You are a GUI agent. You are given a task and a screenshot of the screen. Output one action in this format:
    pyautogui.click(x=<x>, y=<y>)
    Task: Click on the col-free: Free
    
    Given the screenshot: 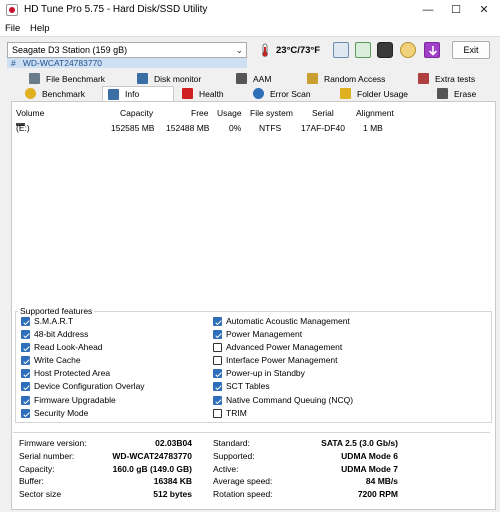 What is the action you would take?
    pyautogui.click(x=200, y=113)
    